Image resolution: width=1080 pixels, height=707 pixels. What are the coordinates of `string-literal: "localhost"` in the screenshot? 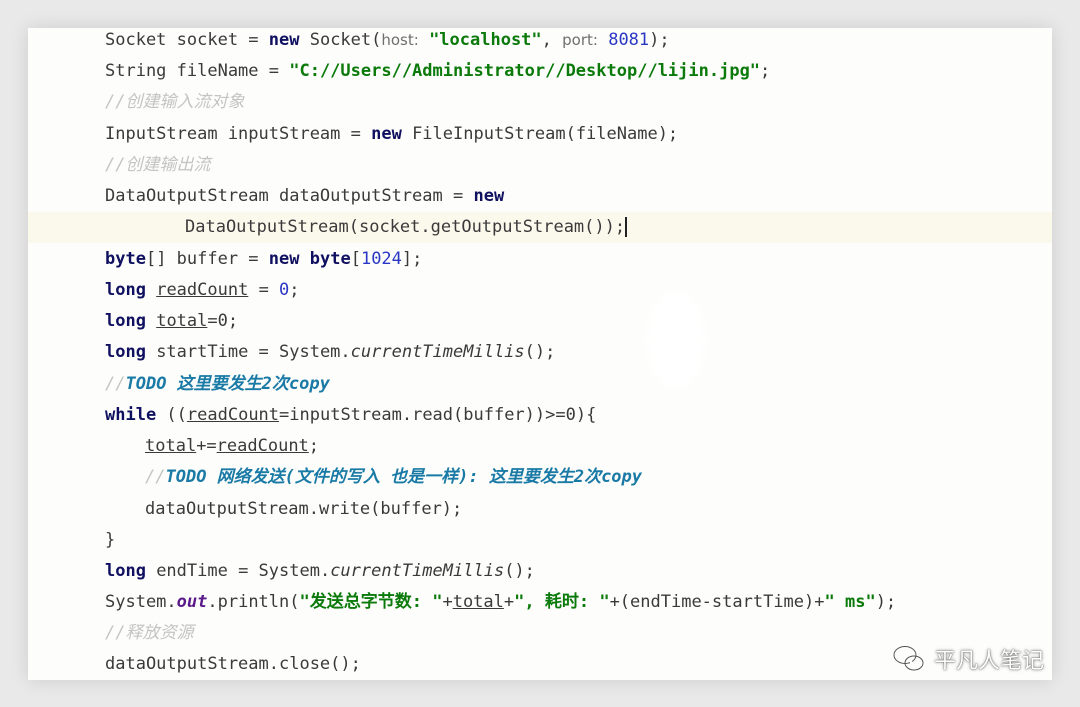 It's located at (485, 40).